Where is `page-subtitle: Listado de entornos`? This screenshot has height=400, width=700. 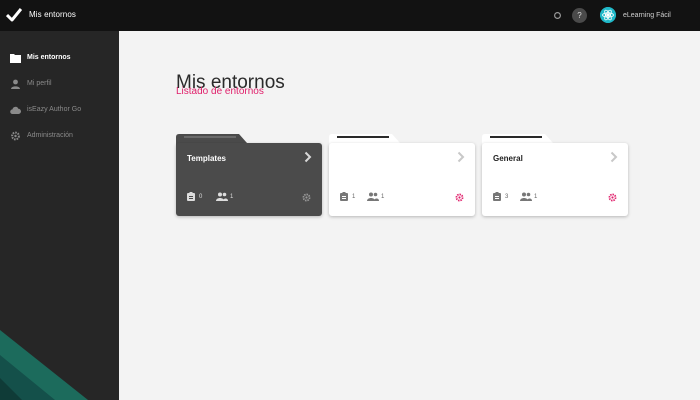
page-subtitle: Listado de entornos is located at coordinates (220, 91).